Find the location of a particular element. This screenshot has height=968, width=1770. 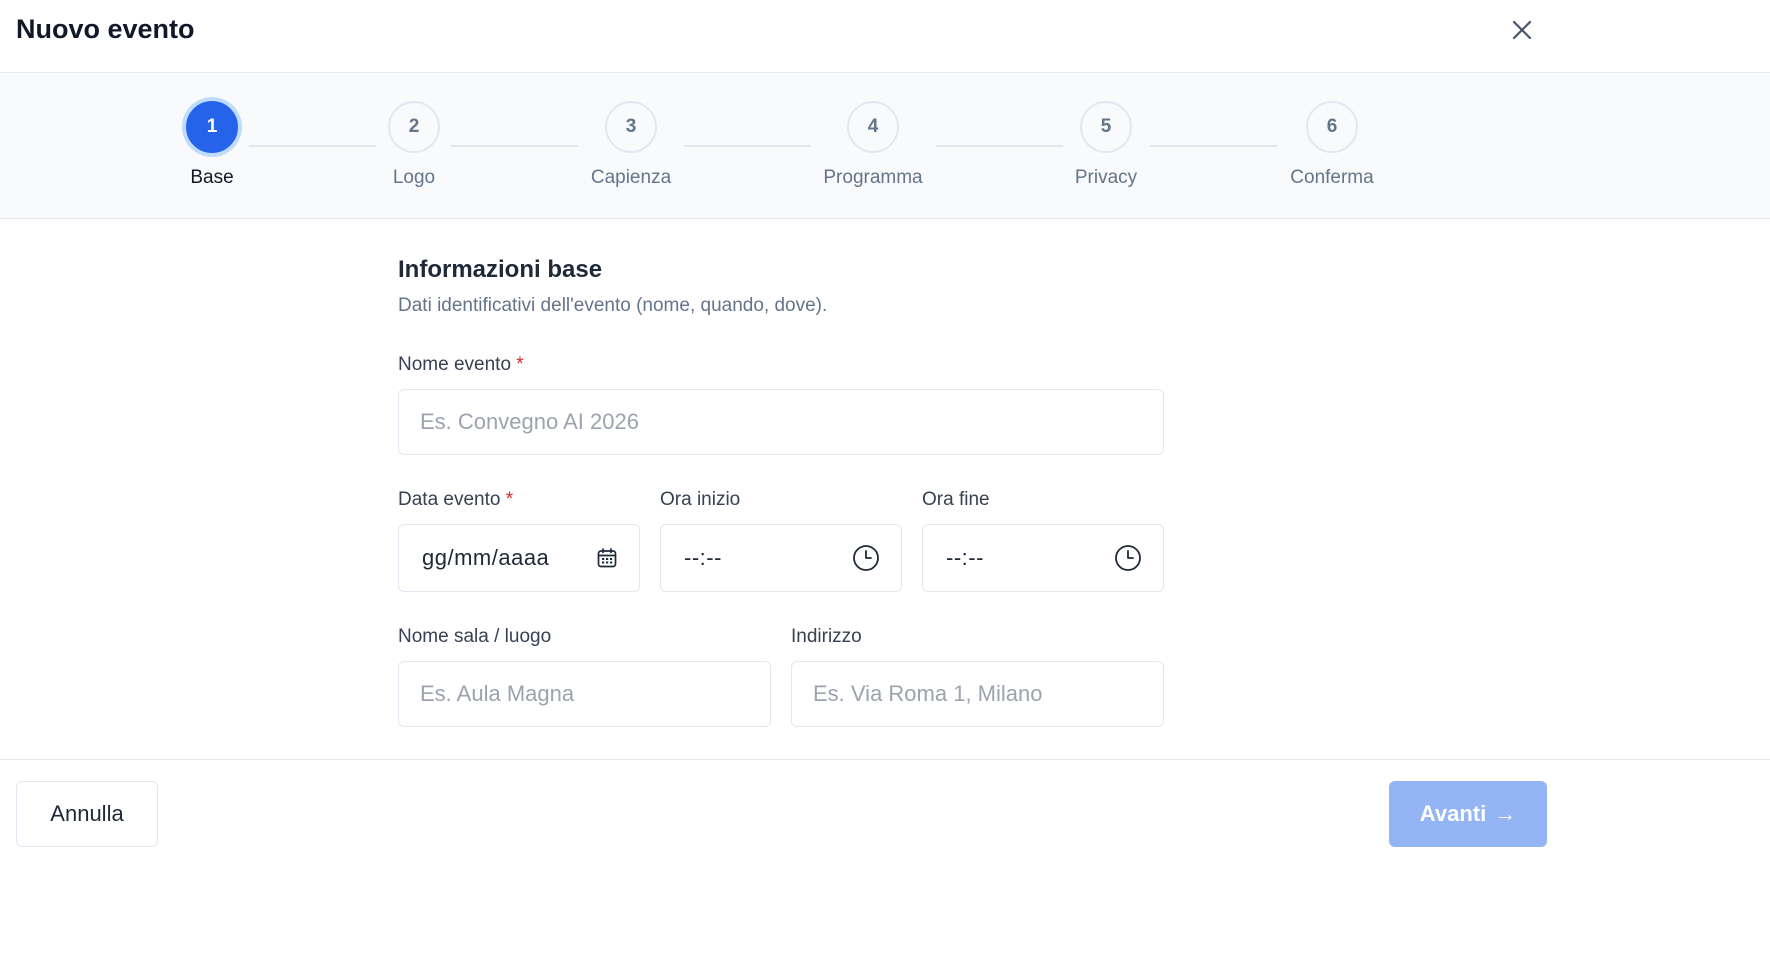

next-button-label: Avanti is located at coordinates (1453, 813).